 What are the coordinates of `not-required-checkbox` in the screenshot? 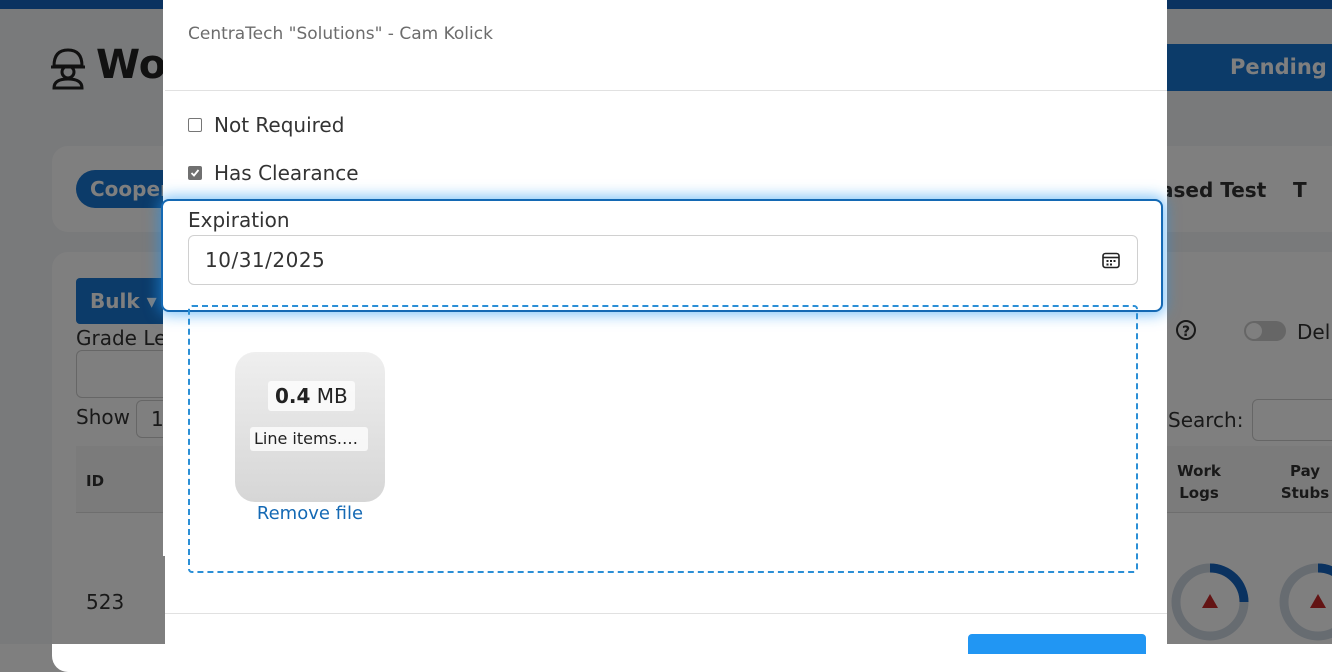 It's located at (195, 125).